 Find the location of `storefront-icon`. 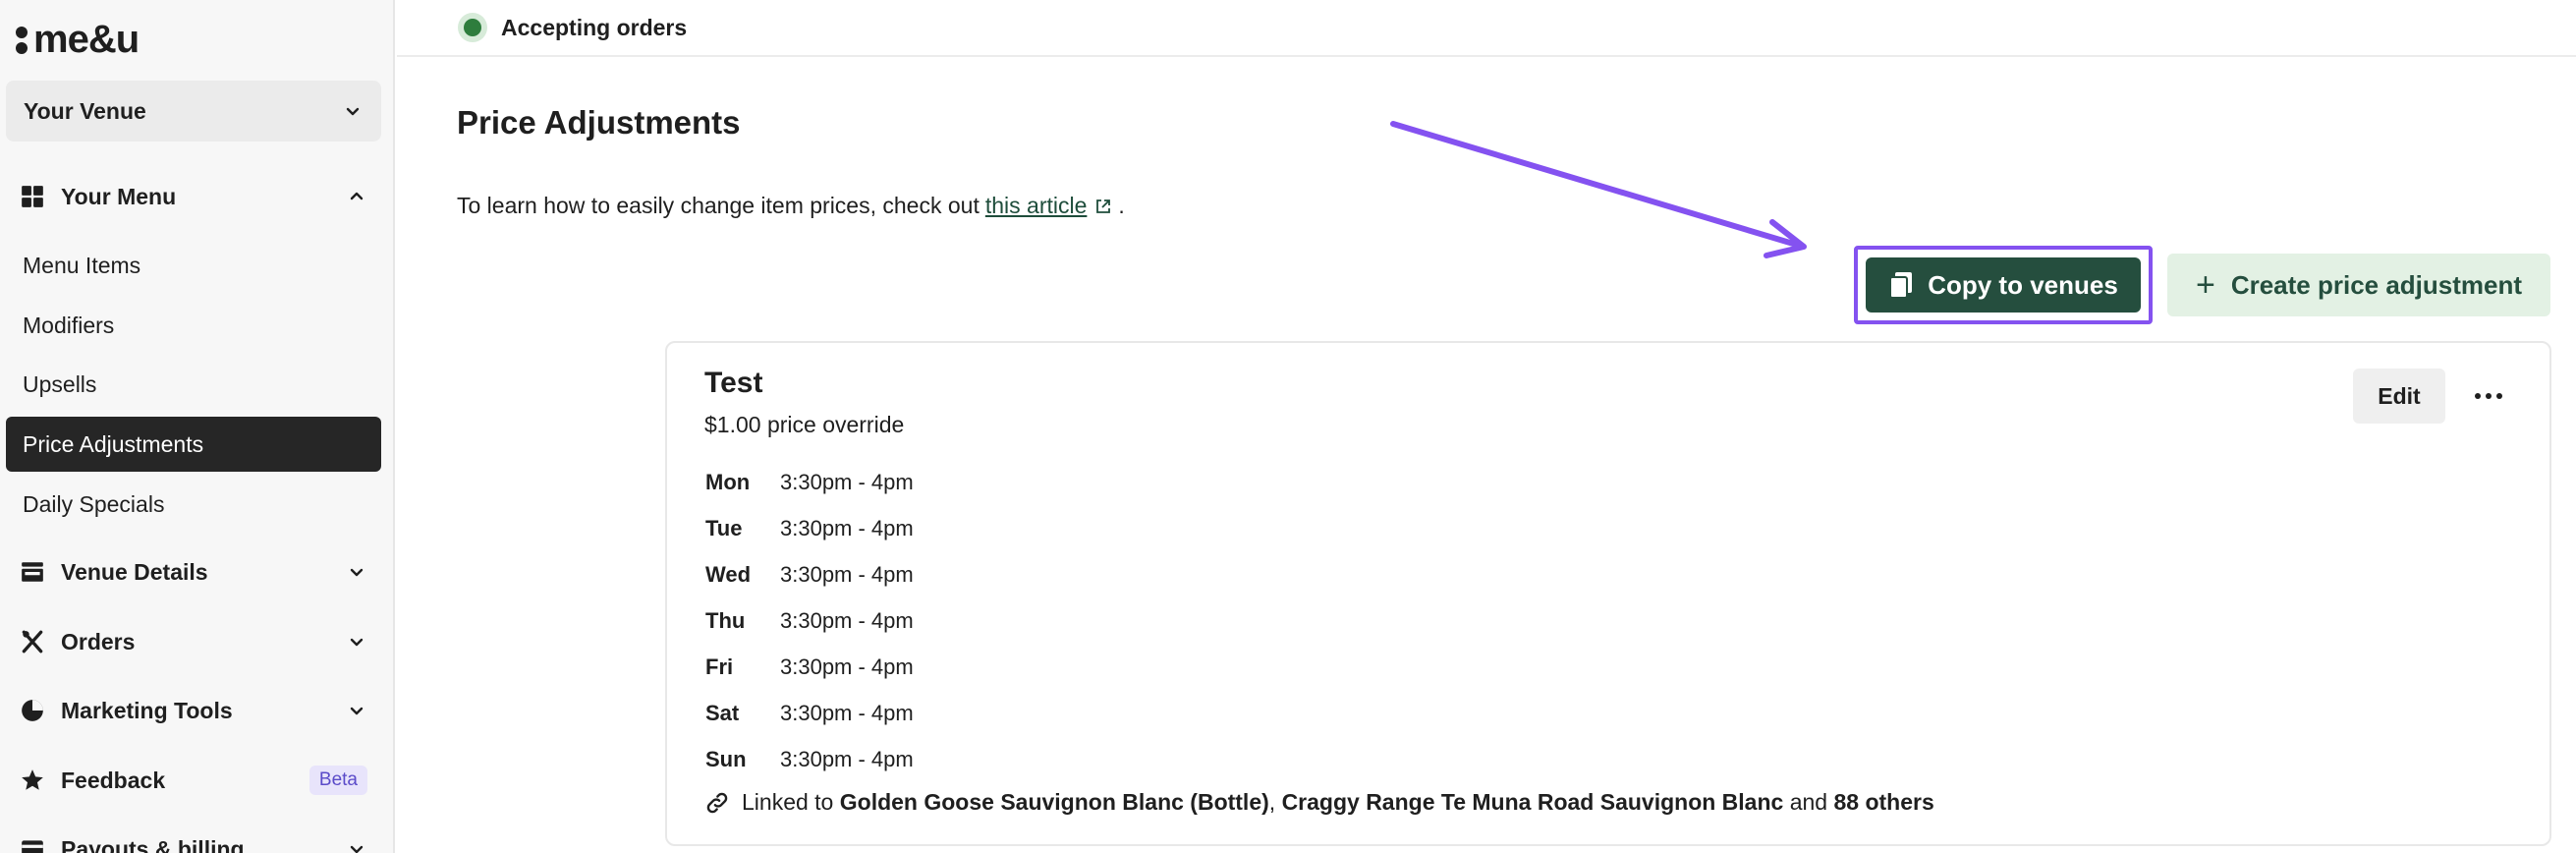

storefront-icon is located at coordinates (32, 572).